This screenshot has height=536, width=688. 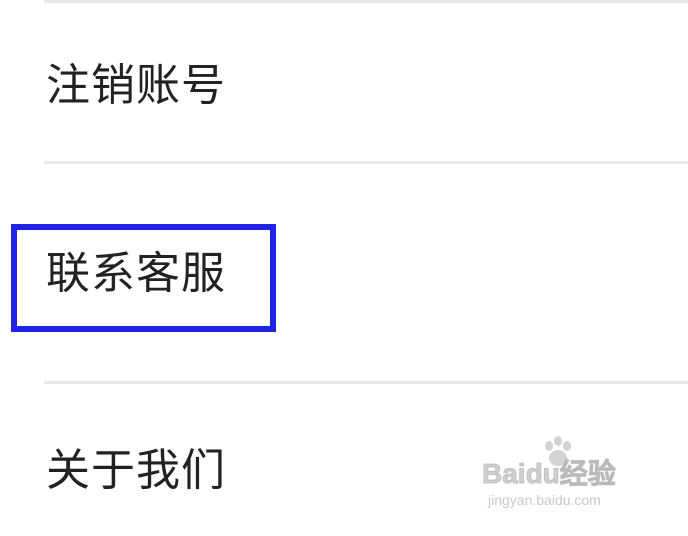 I want to click on divider-top, so click(x=366, y=1).